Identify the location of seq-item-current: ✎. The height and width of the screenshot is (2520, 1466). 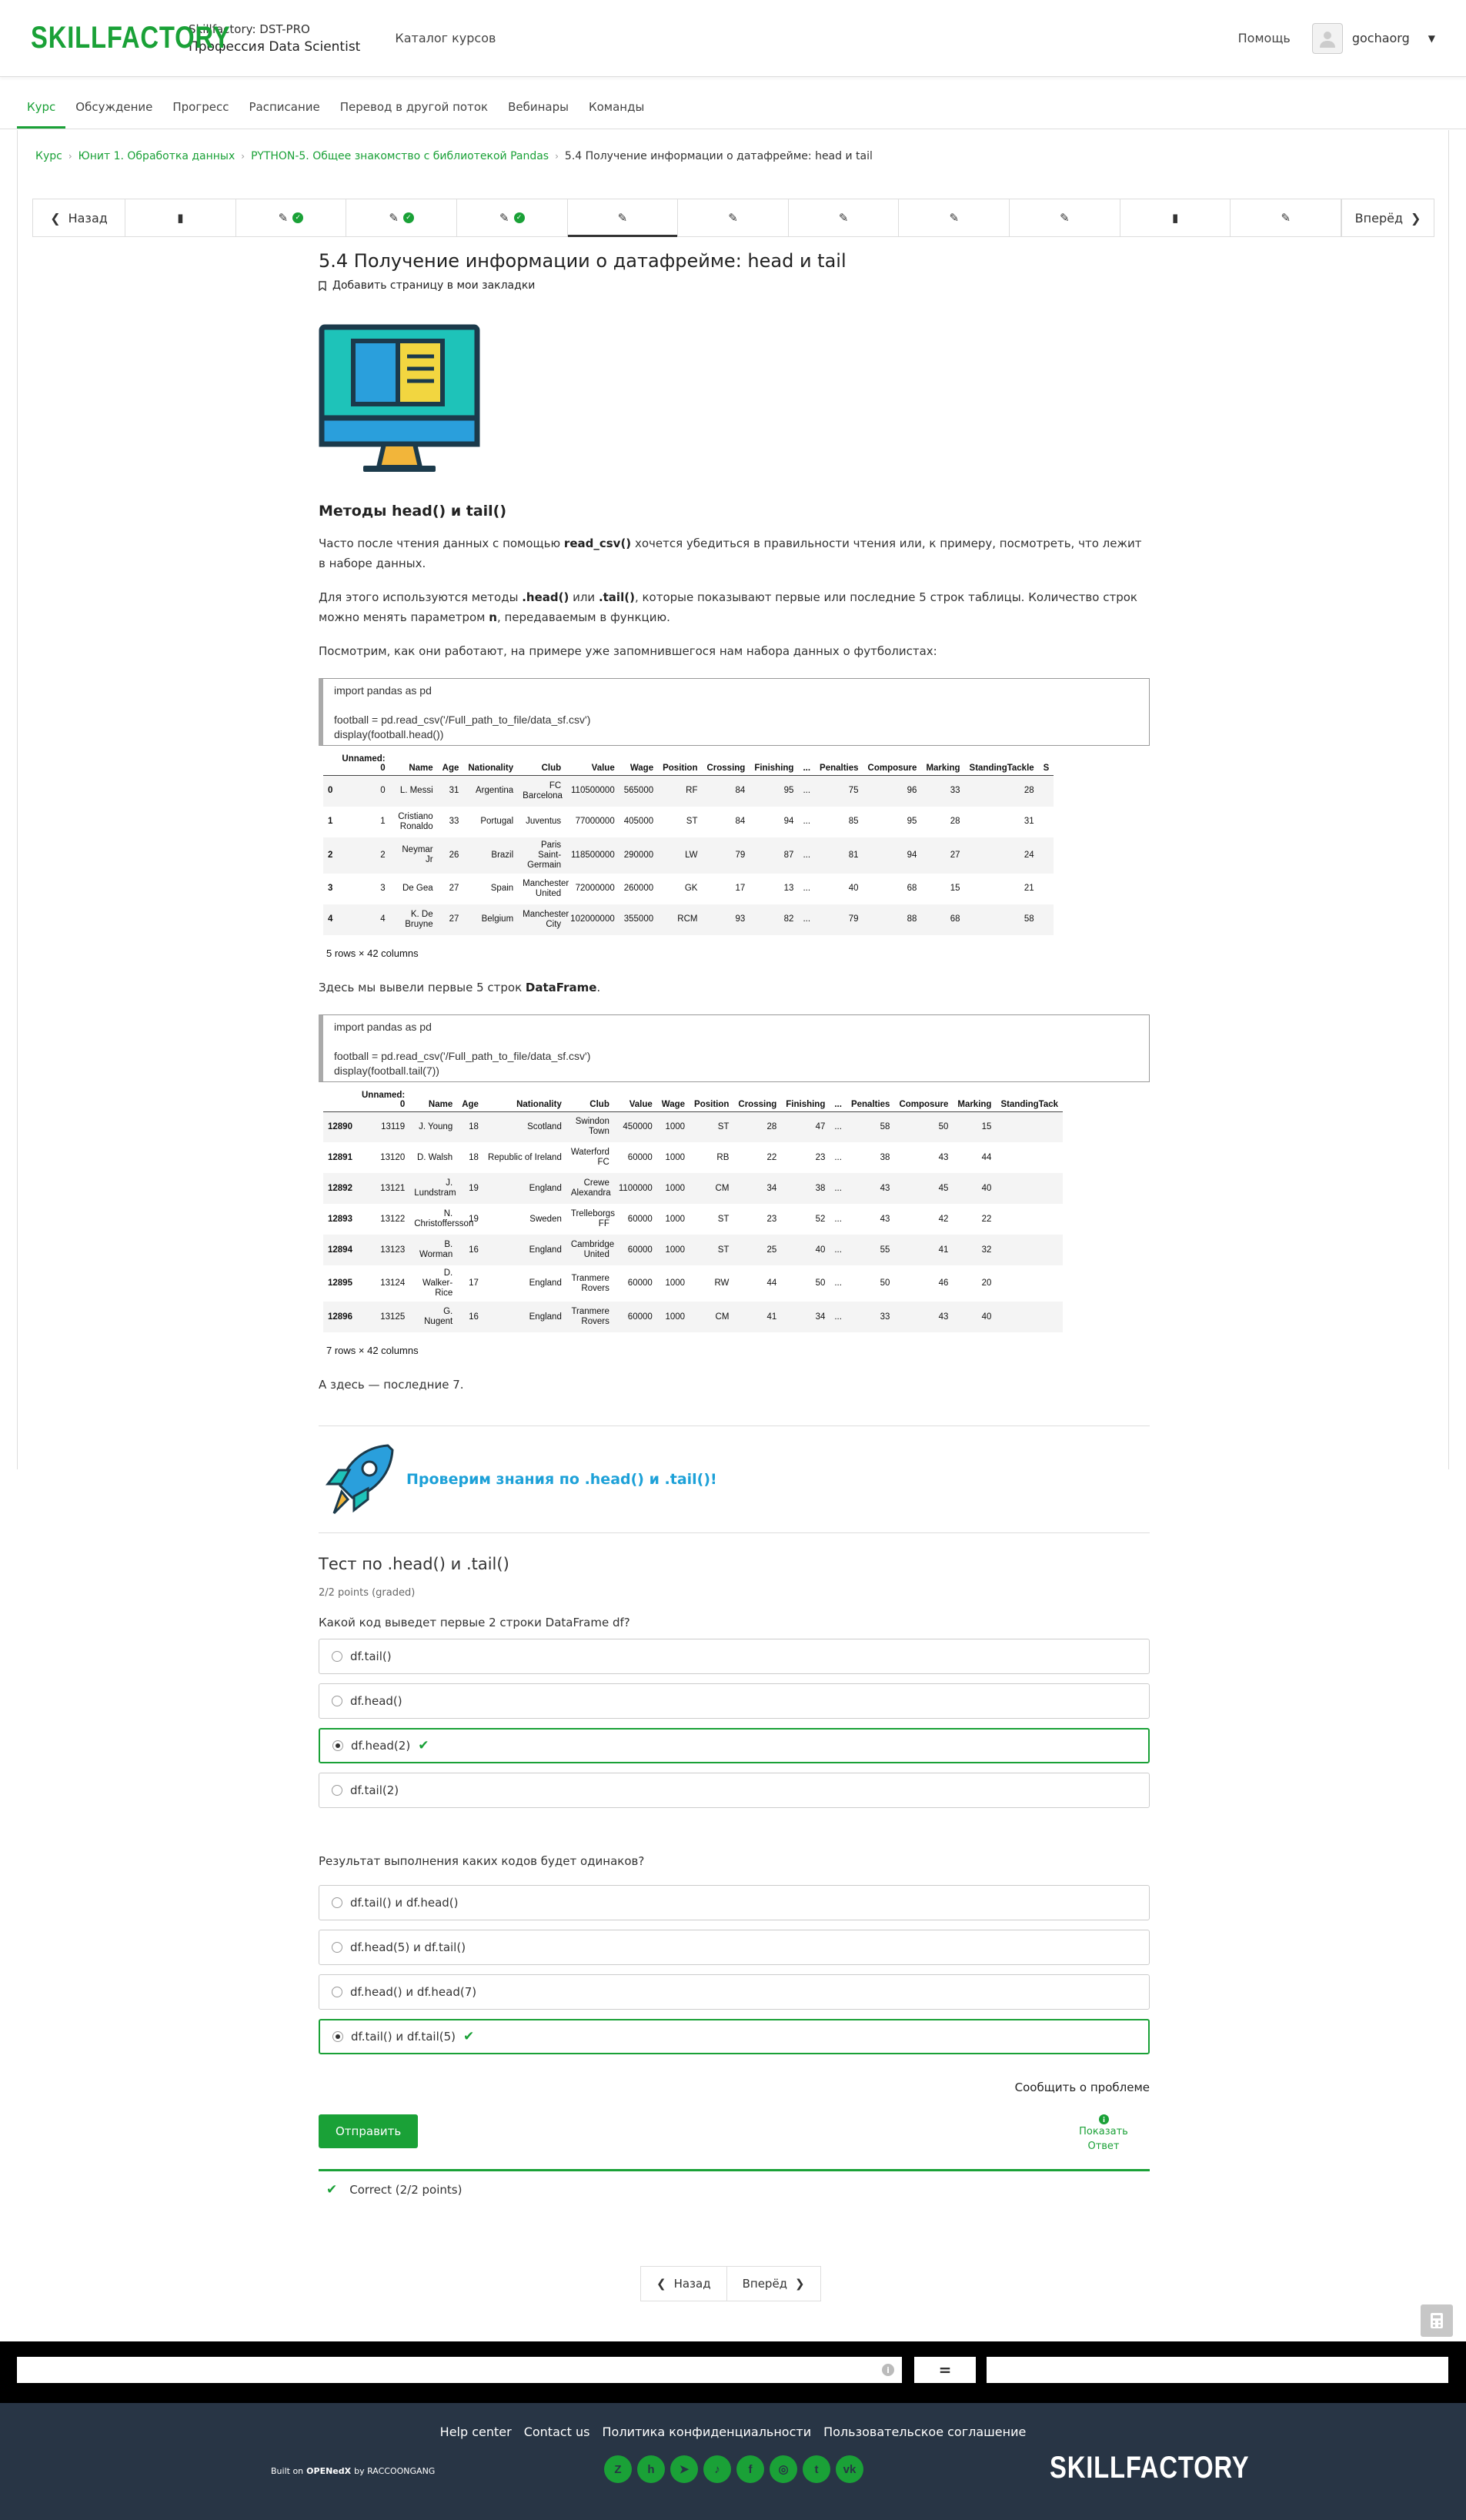
(623, 218).